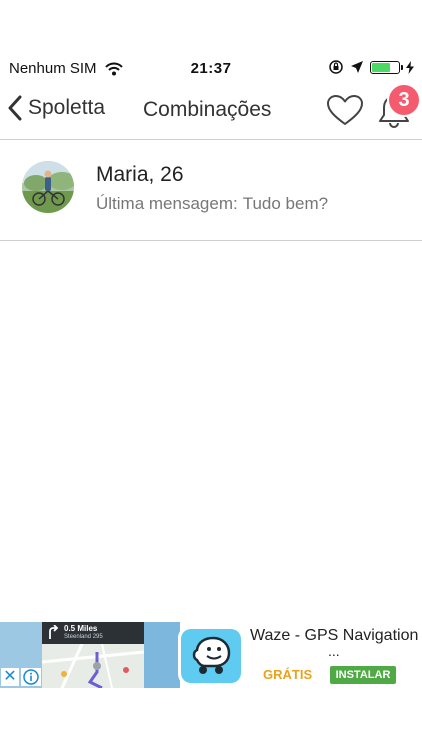 The image size is (422, 750). I want to click on last-message-text: Tudo bem?, so click(285, 203).